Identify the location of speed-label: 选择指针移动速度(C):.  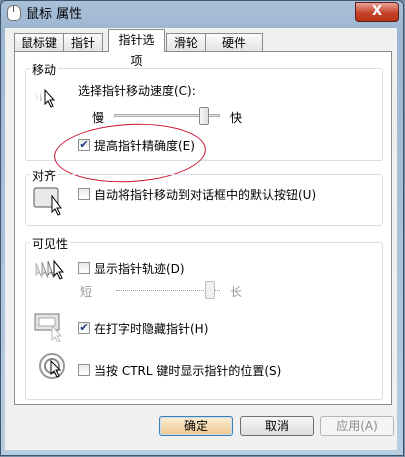
(137, 91).